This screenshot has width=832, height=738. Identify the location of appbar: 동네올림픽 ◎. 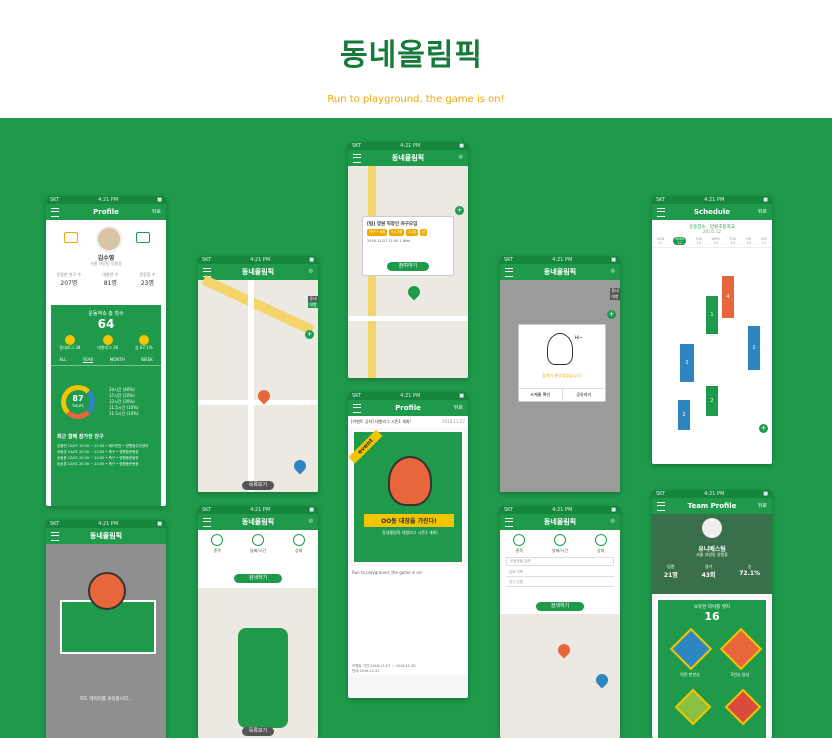
(258, 272).